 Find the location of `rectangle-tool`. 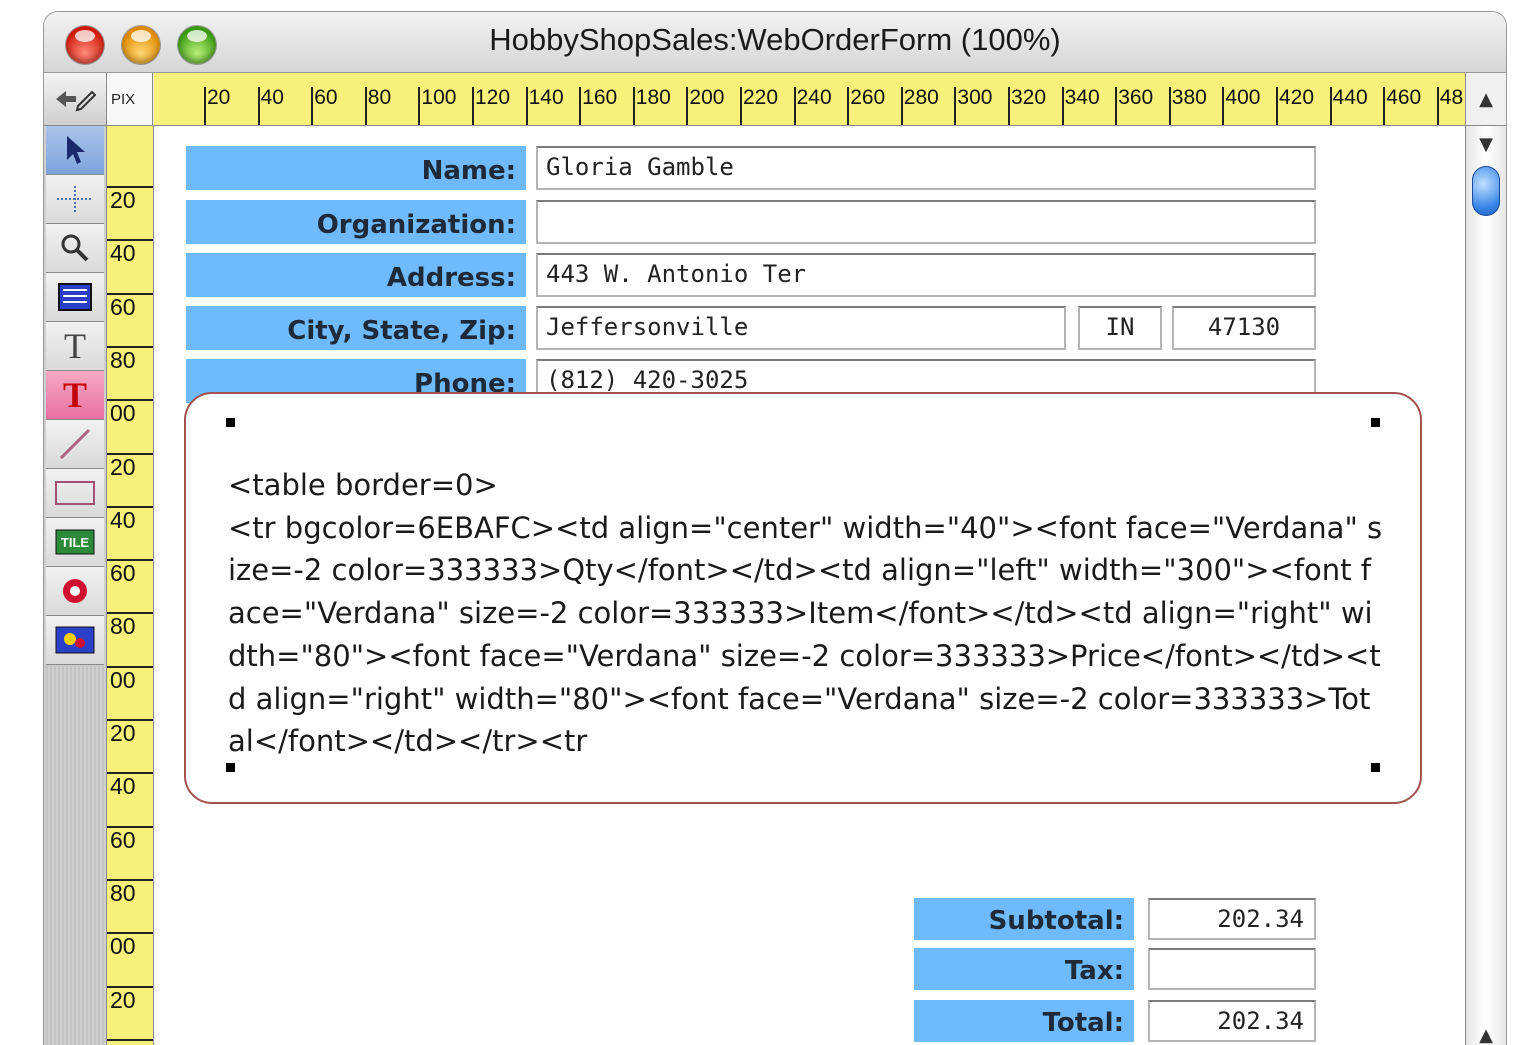

rectangle-tool is located at coordinates (75, 493).